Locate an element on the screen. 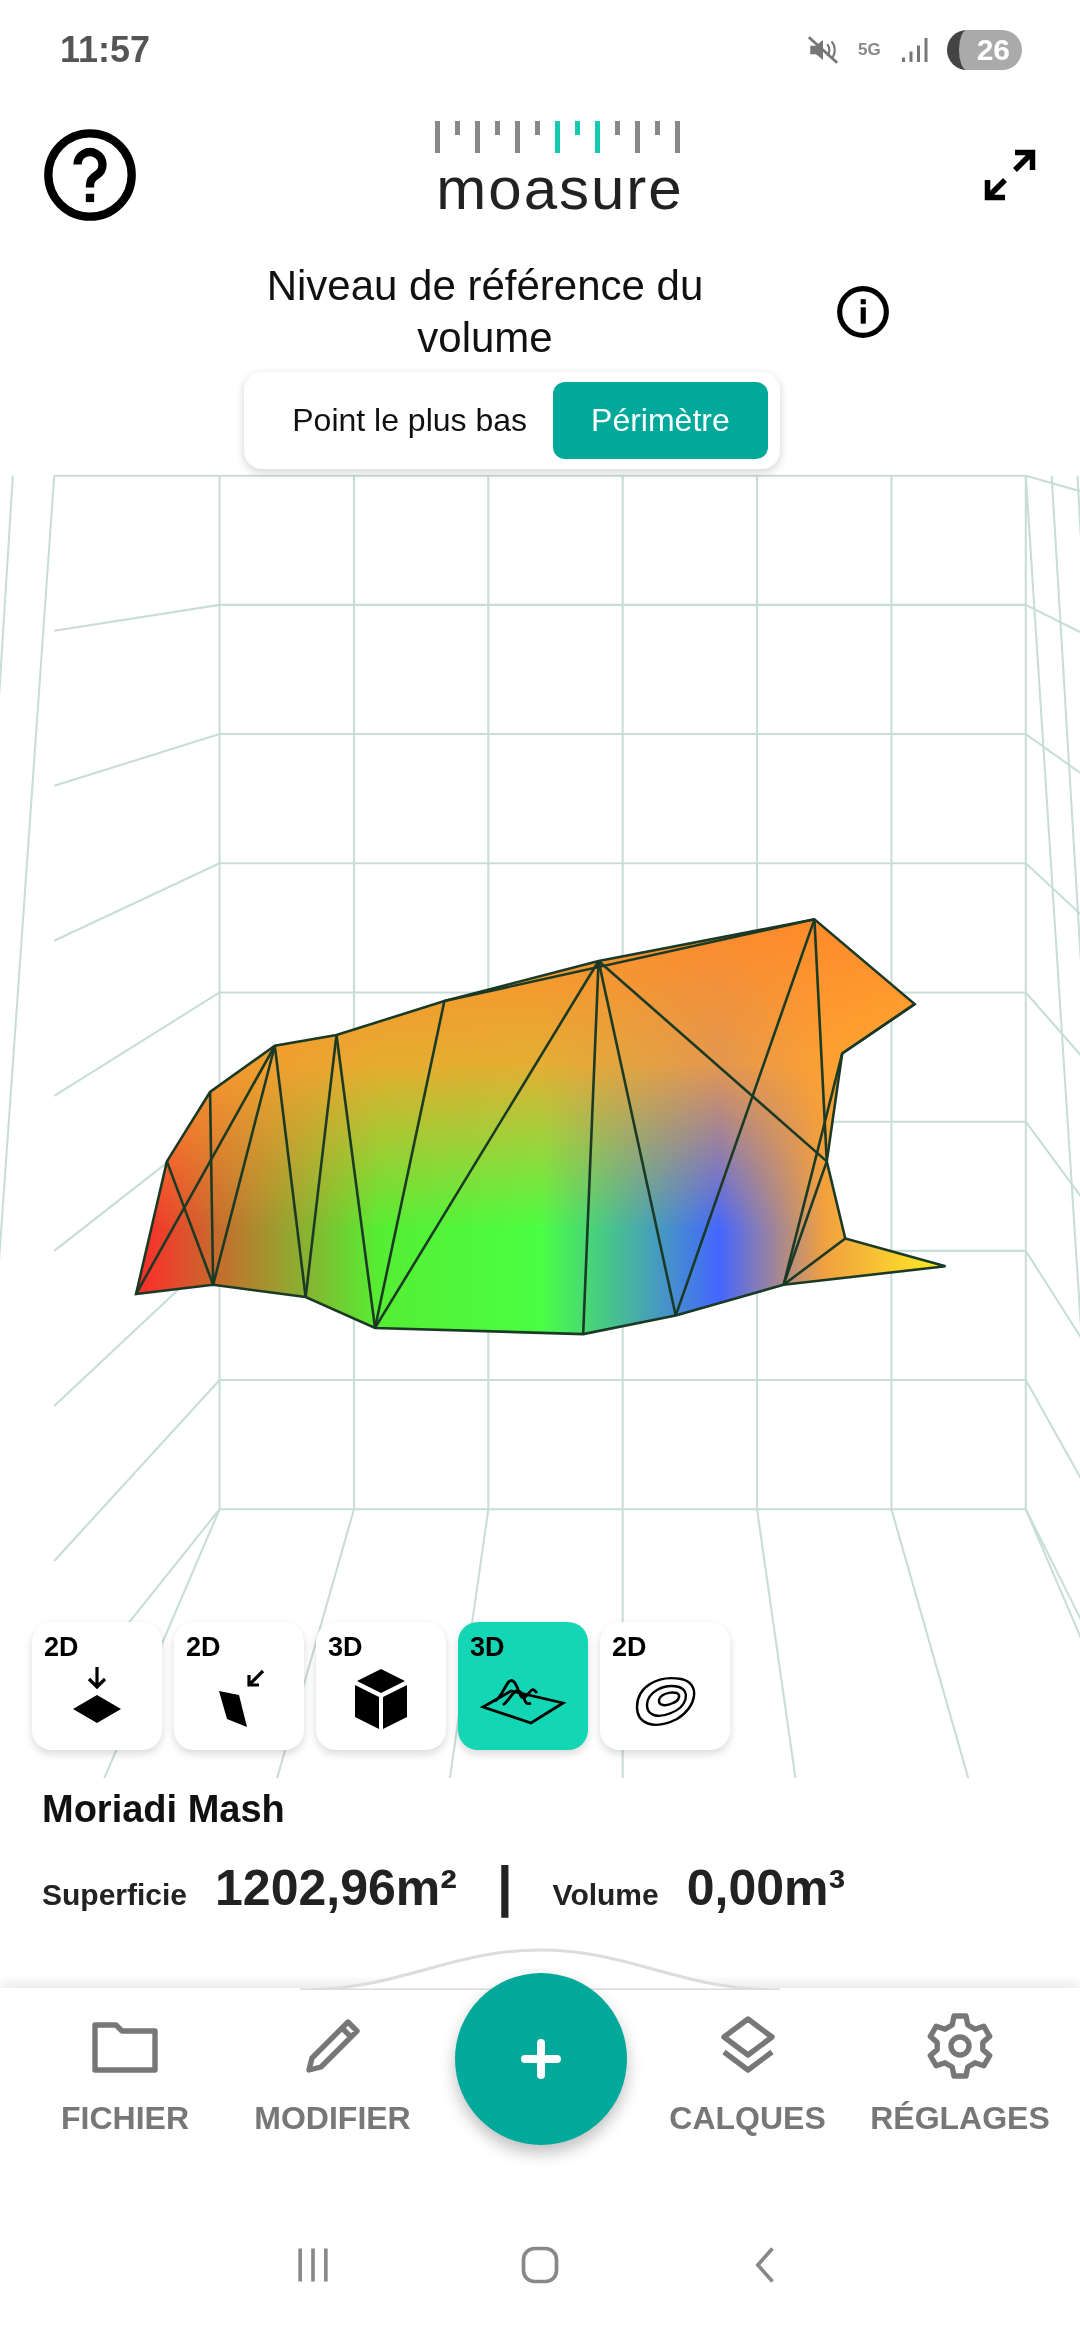  nav-item: RÉGLAGES is located at coordinates (960, 2073).